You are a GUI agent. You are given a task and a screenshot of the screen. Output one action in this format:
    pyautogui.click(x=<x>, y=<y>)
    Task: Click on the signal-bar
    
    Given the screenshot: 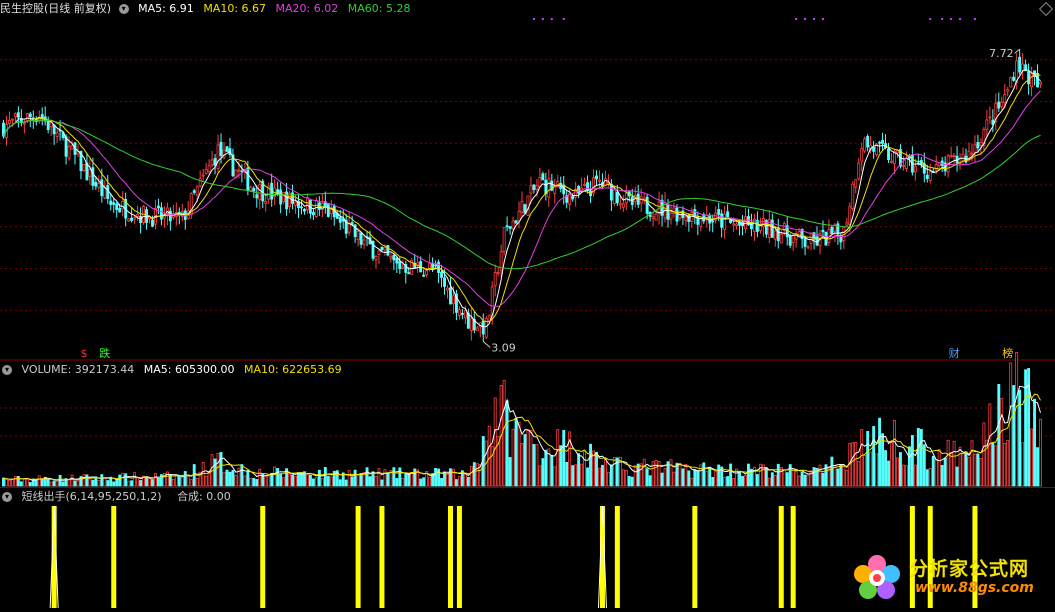 What is the action you would take?
    pyautogui.click(x=450, y=557)
    